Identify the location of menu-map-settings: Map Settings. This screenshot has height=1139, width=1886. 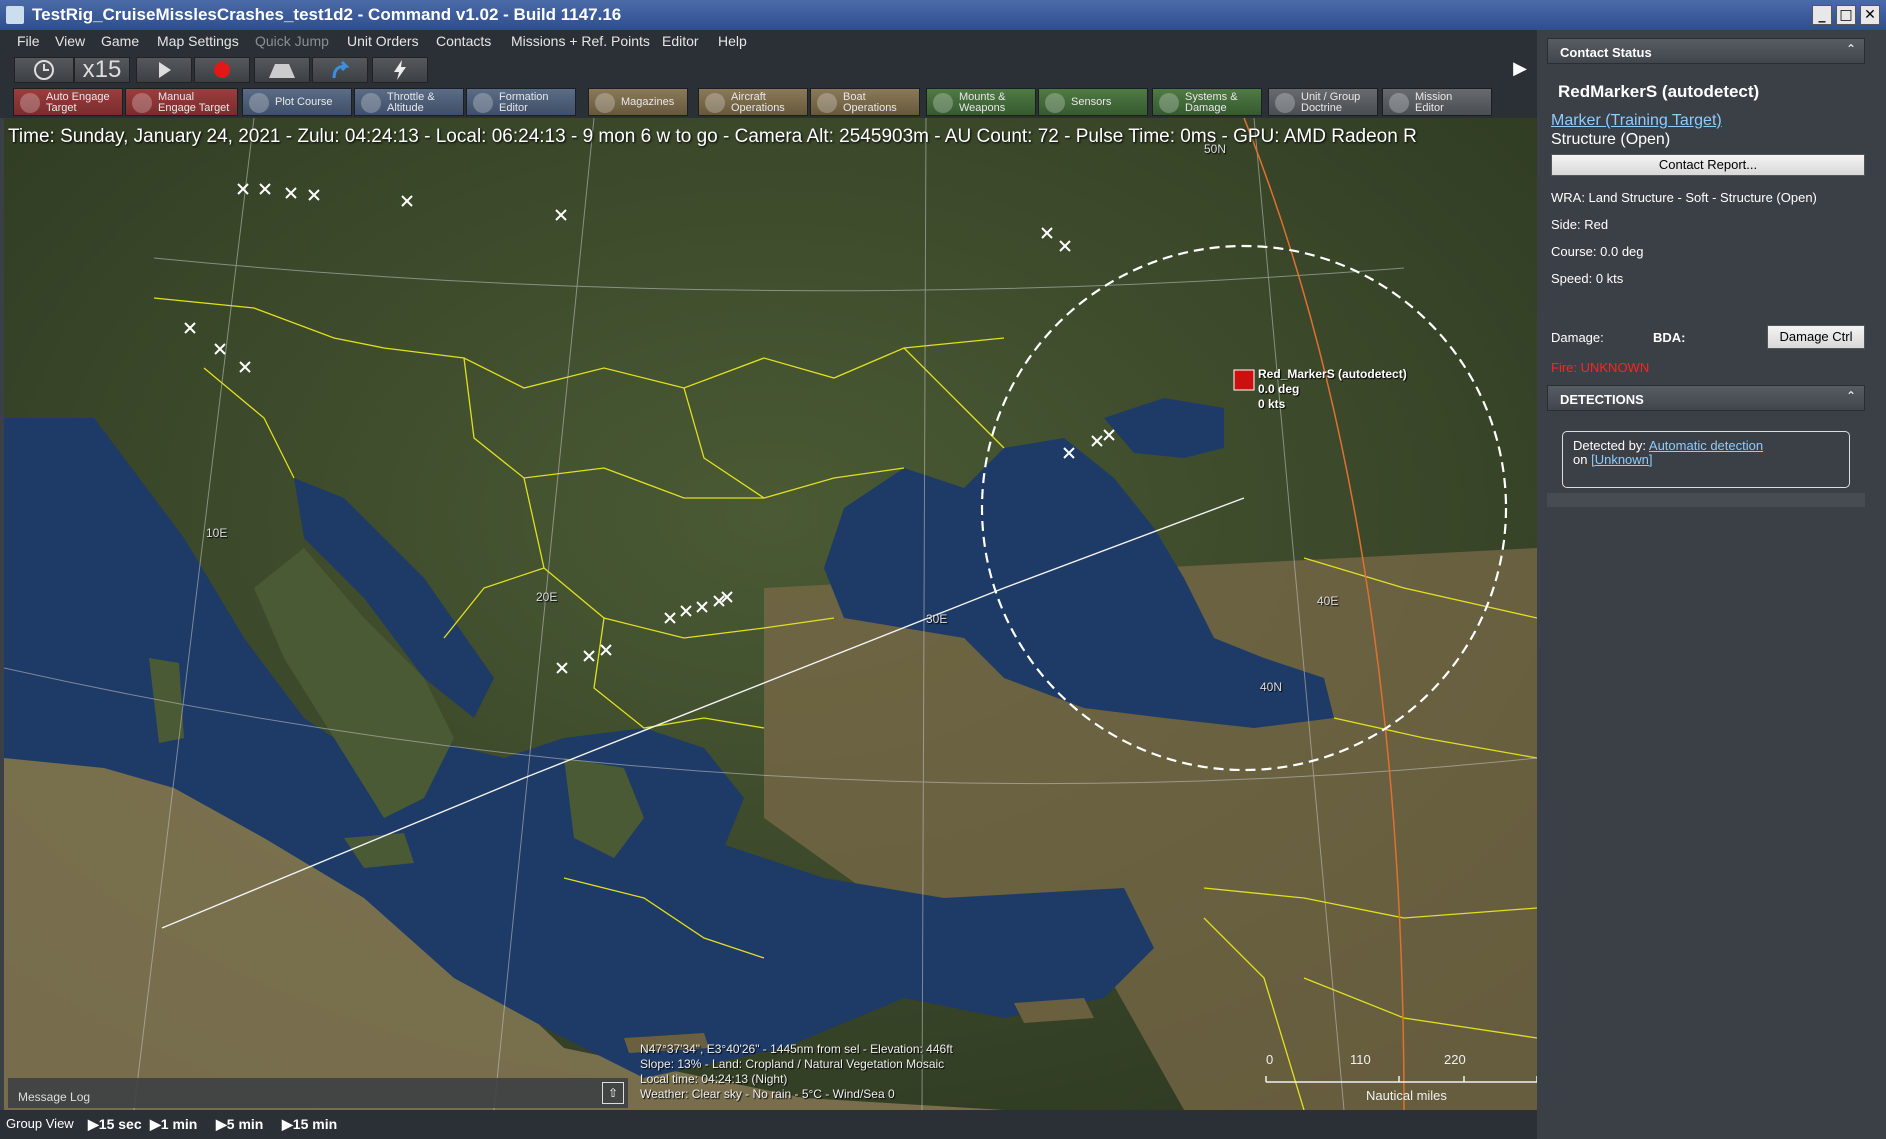
(198, 41).